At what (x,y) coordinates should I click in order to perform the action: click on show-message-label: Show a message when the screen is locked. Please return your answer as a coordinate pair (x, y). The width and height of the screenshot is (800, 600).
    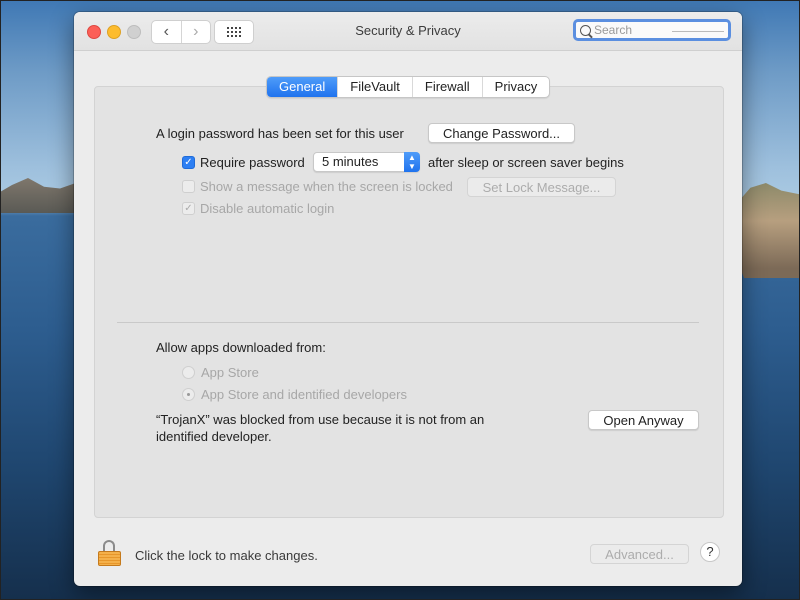
    Looking at the image, I should click on (326, 186).